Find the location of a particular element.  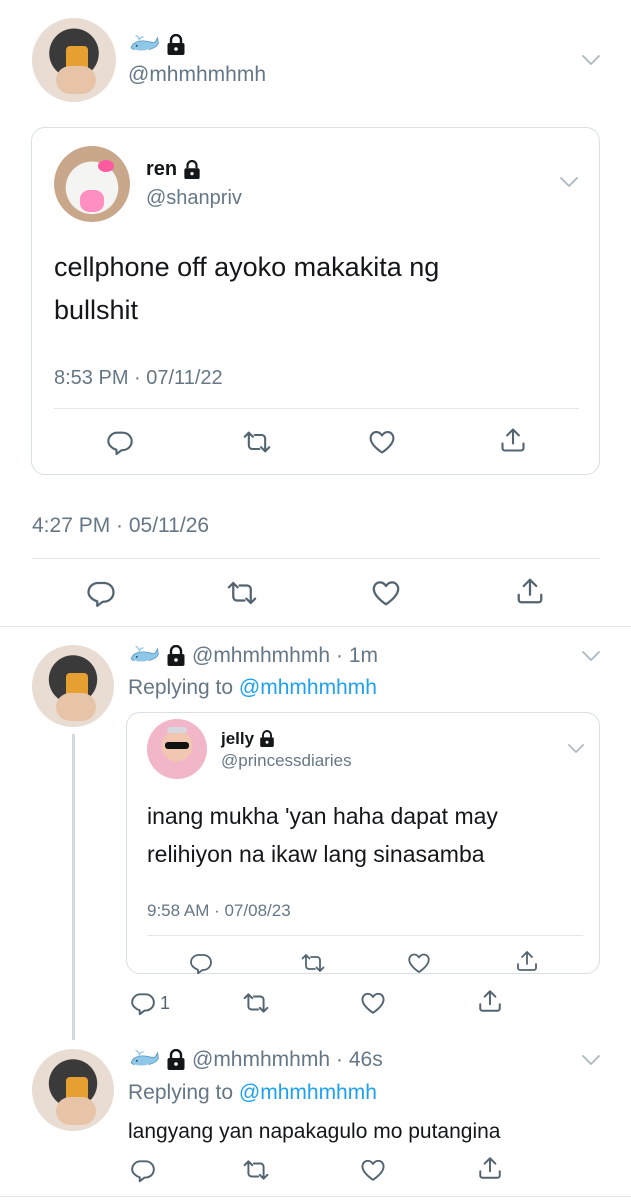

quoted-tweet-timestamp: 9:58 AM · 07/08/23 is located at coordinates (219, 910).